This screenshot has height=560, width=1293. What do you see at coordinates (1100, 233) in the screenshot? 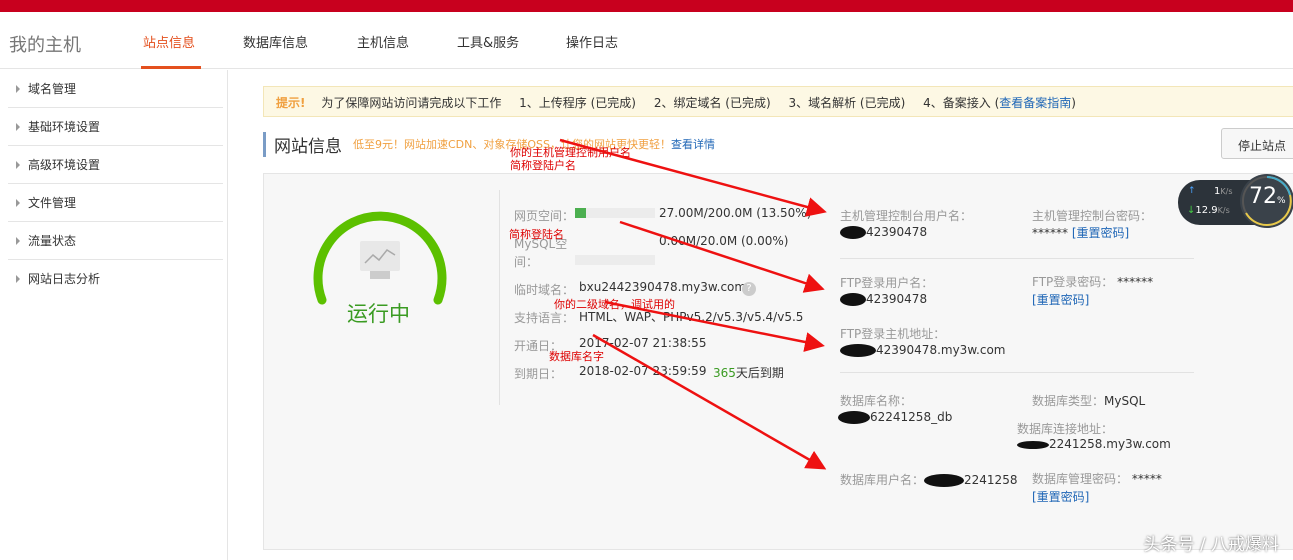
I see `reset-host-password-link: [重置密码]` at bounding box center [1100, 233].